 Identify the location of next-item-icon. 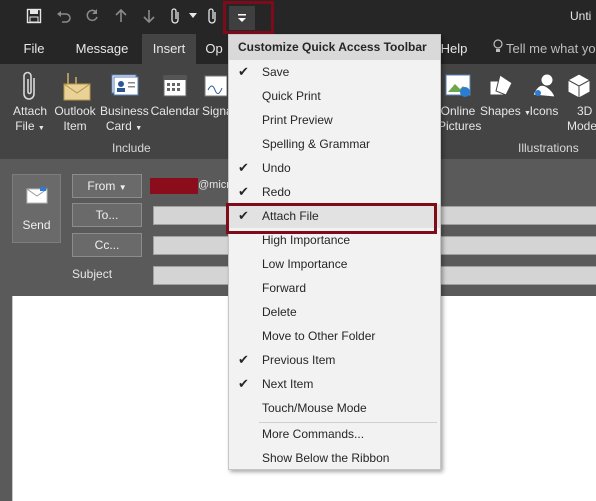
(149, 16).